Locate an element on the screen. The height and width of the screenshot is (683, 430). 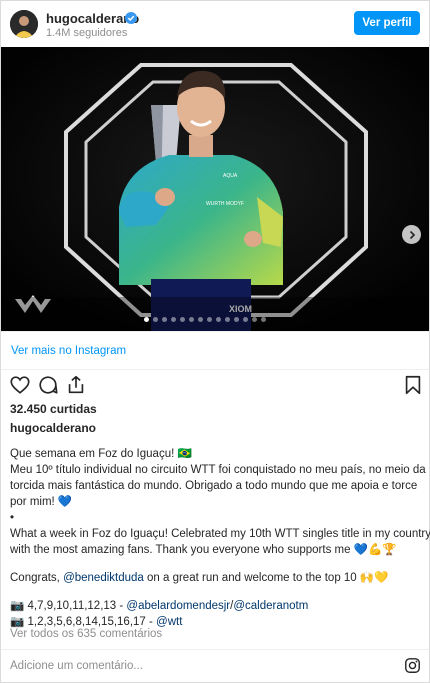
mention-link: @calderanotm is located at coordinates (270, 606).